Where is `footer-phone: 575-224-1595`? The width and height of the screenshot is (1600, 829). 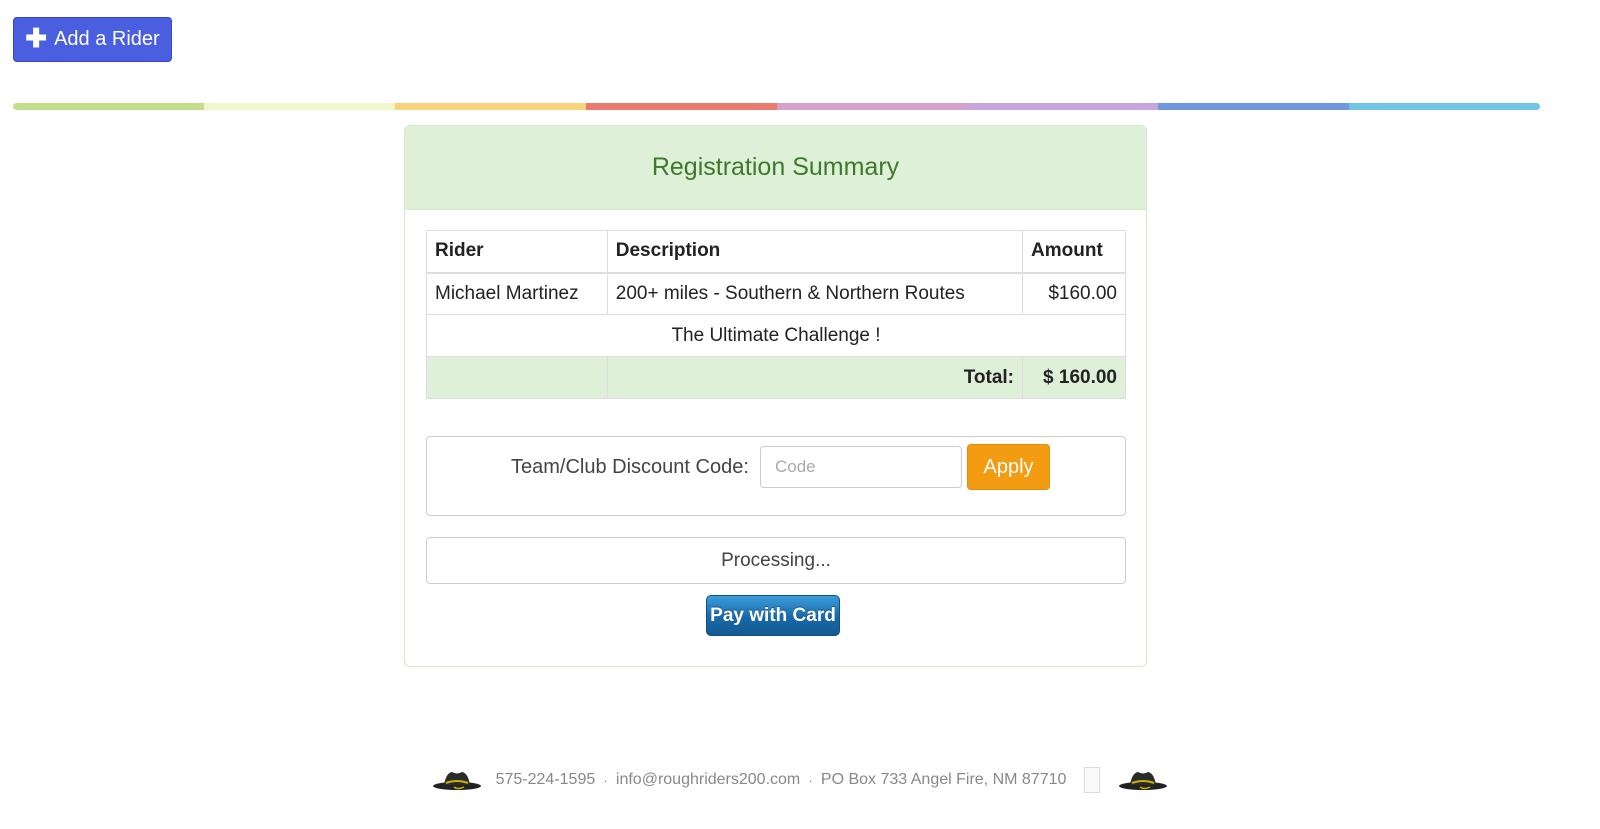 footer-phone: 575-224-1595 is located at coordinates (545, 779).